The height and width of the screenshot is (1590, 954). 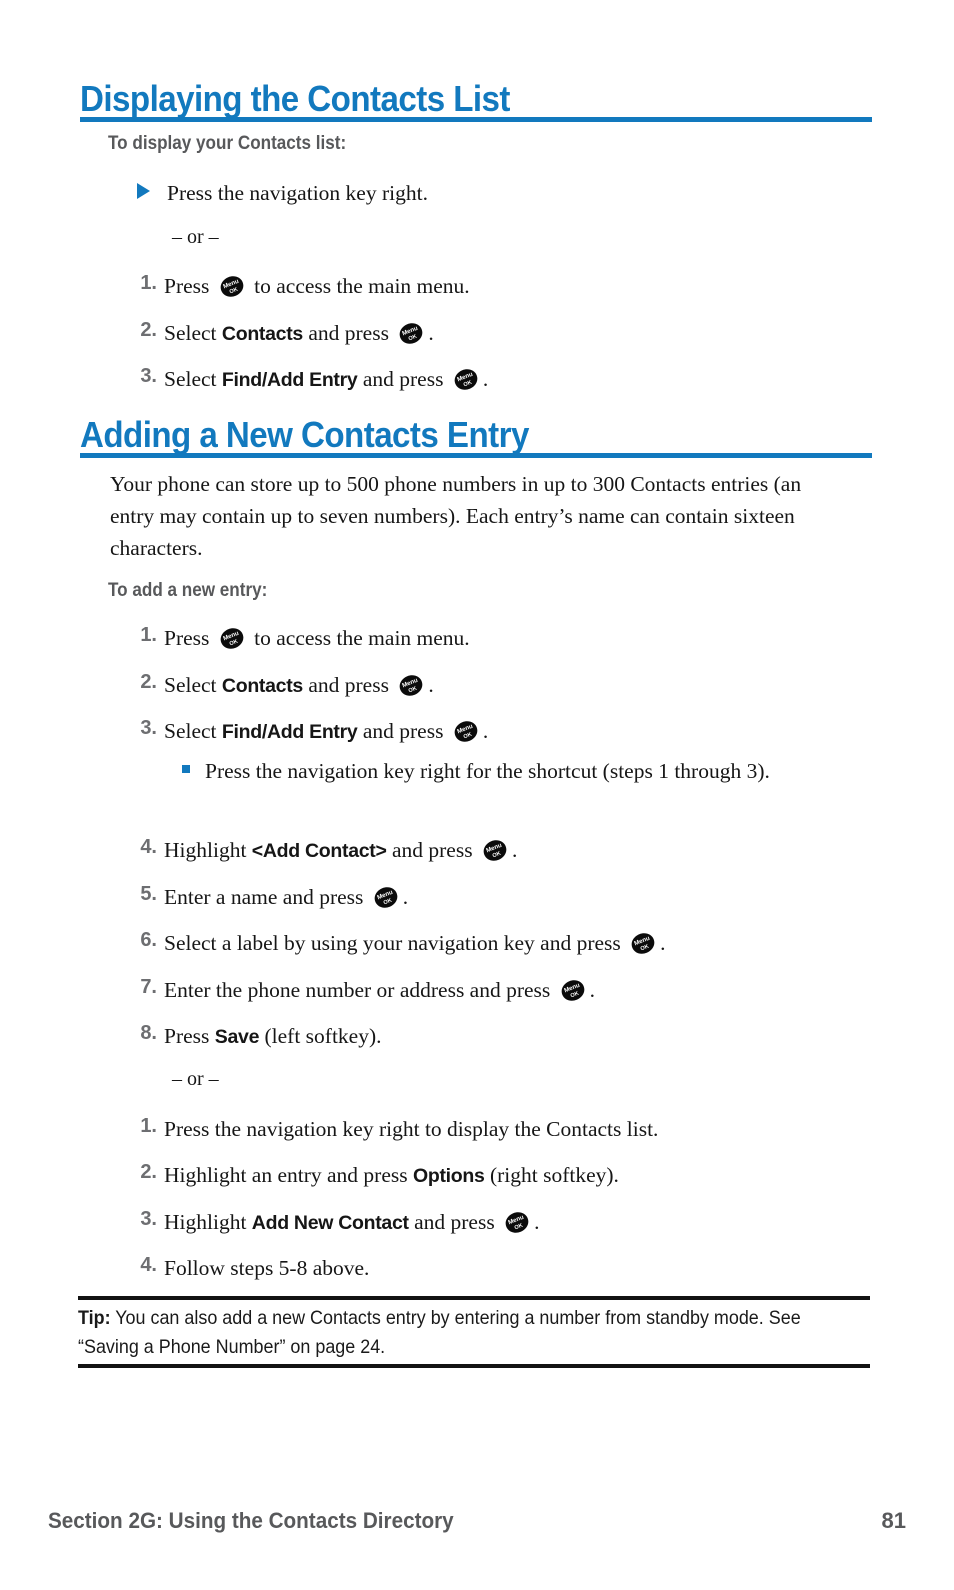 I want to click on ui-term-add-contact: <Add Contact>, so click(x=319, y=851).